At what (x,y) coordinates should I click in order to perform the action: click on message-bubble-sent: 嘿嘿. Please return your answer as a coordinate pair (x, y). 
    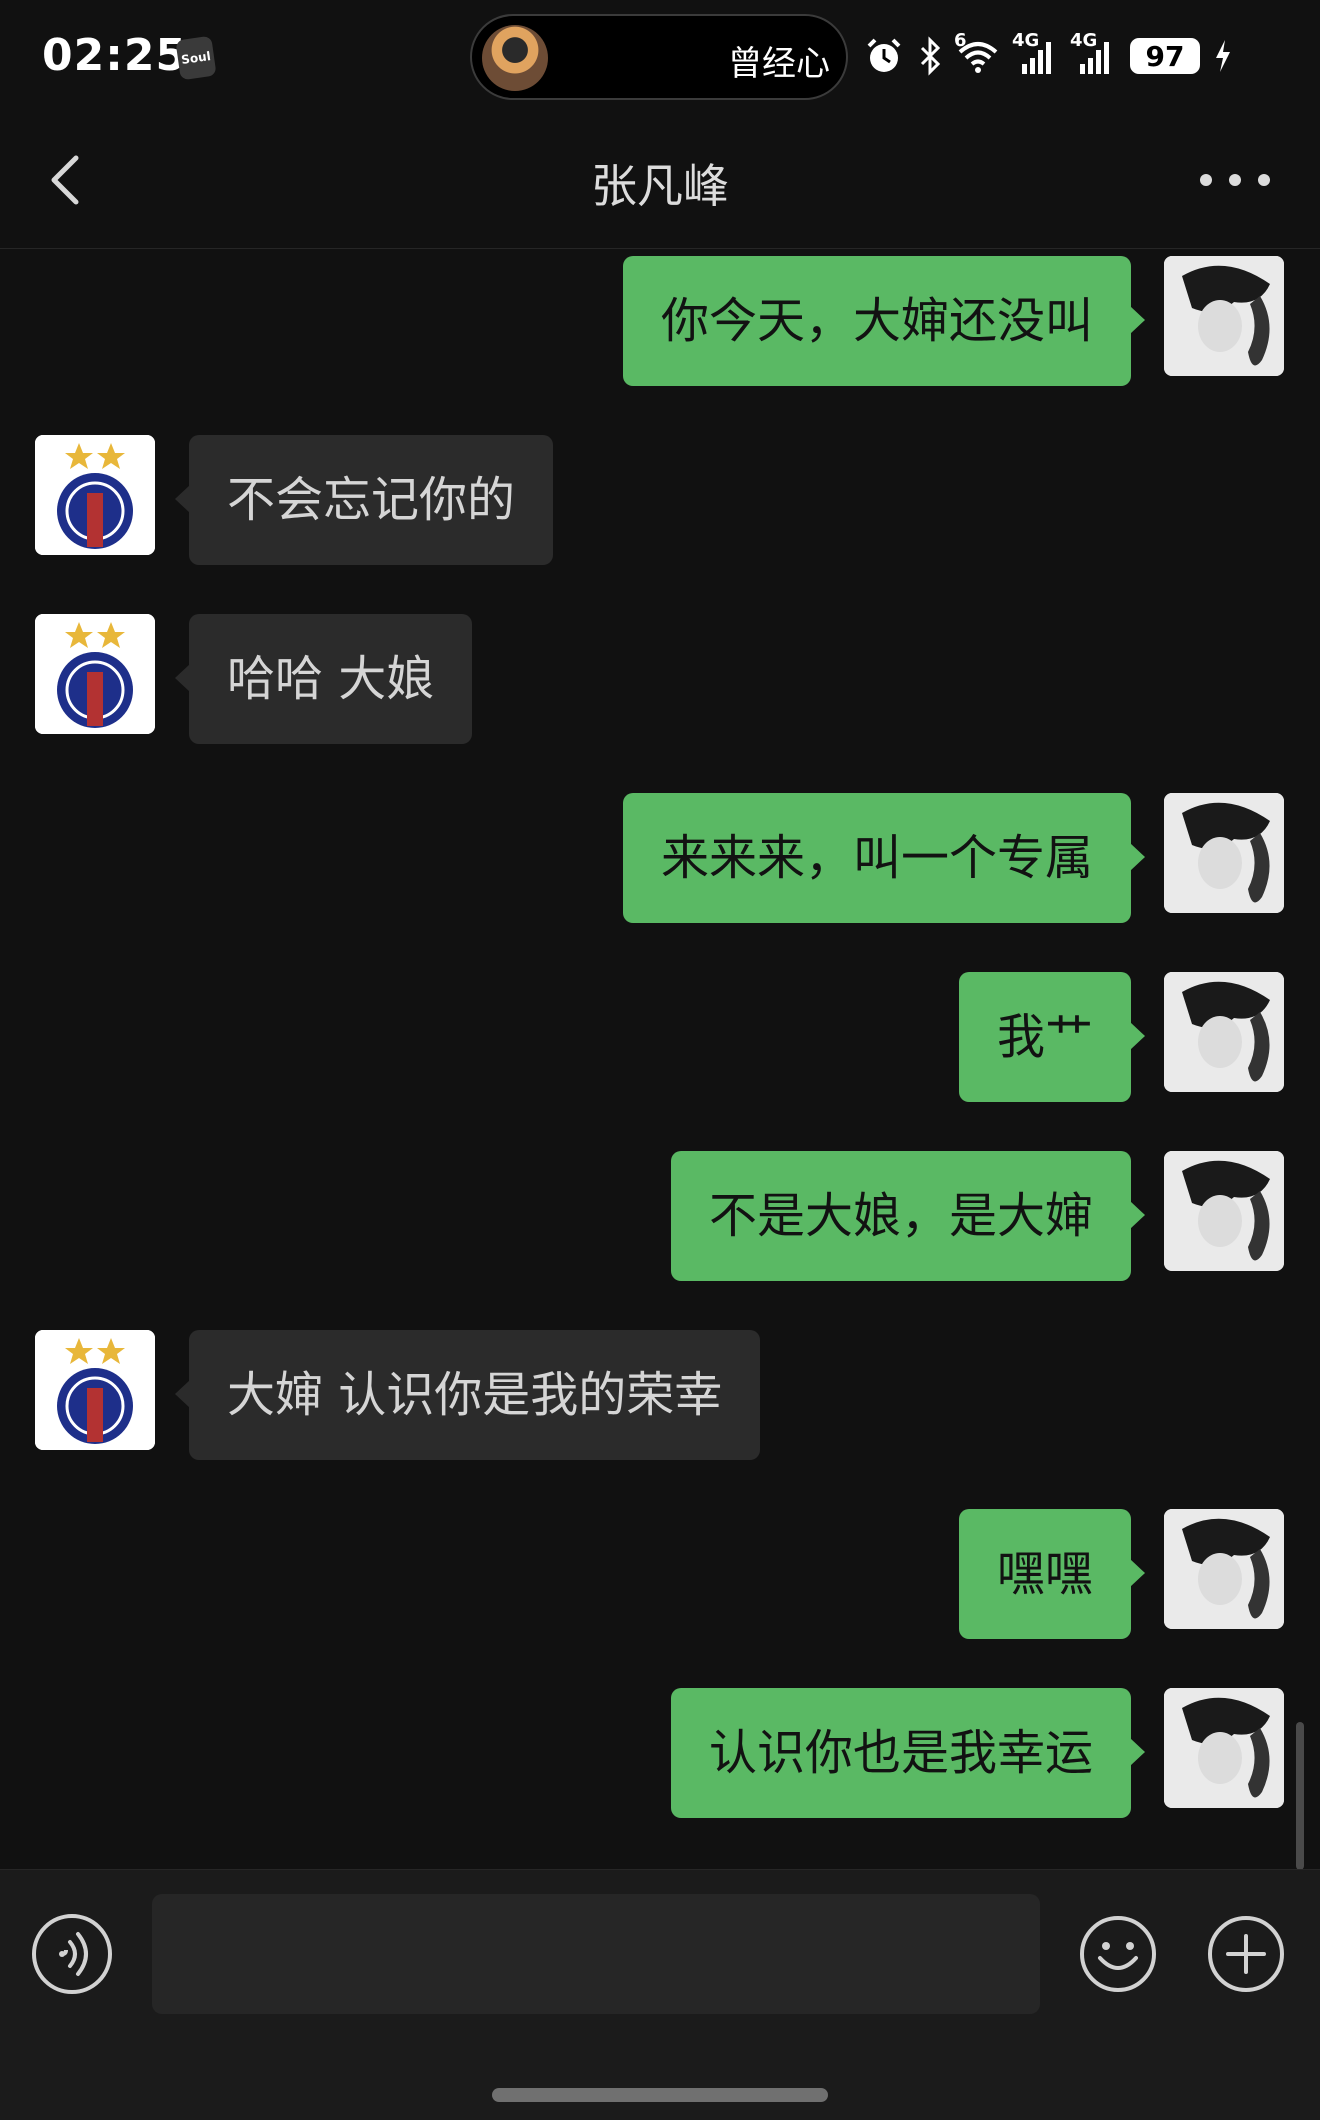
    Looking at the image, I should click on (1052, 1574).